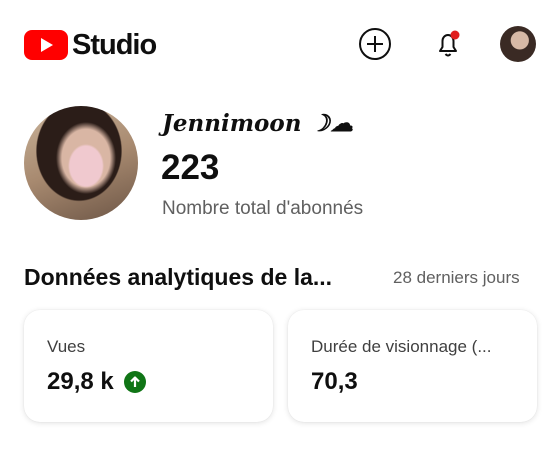 This screenshot has width=560, height=458. I want to click on youtube-studio-logo: Studio, so click(90, 45).